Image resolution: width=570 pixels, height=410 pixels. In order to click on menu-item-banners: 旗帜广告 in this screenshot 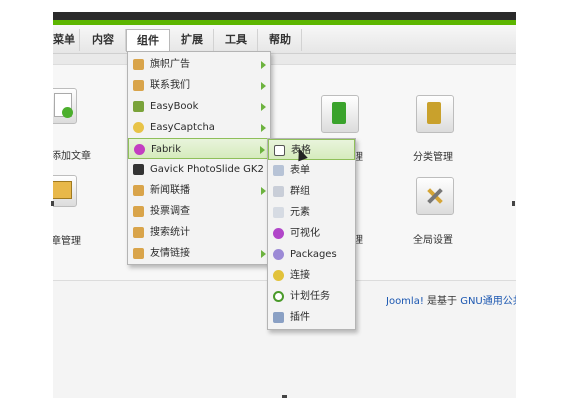, I will do `click(199, 64)`.